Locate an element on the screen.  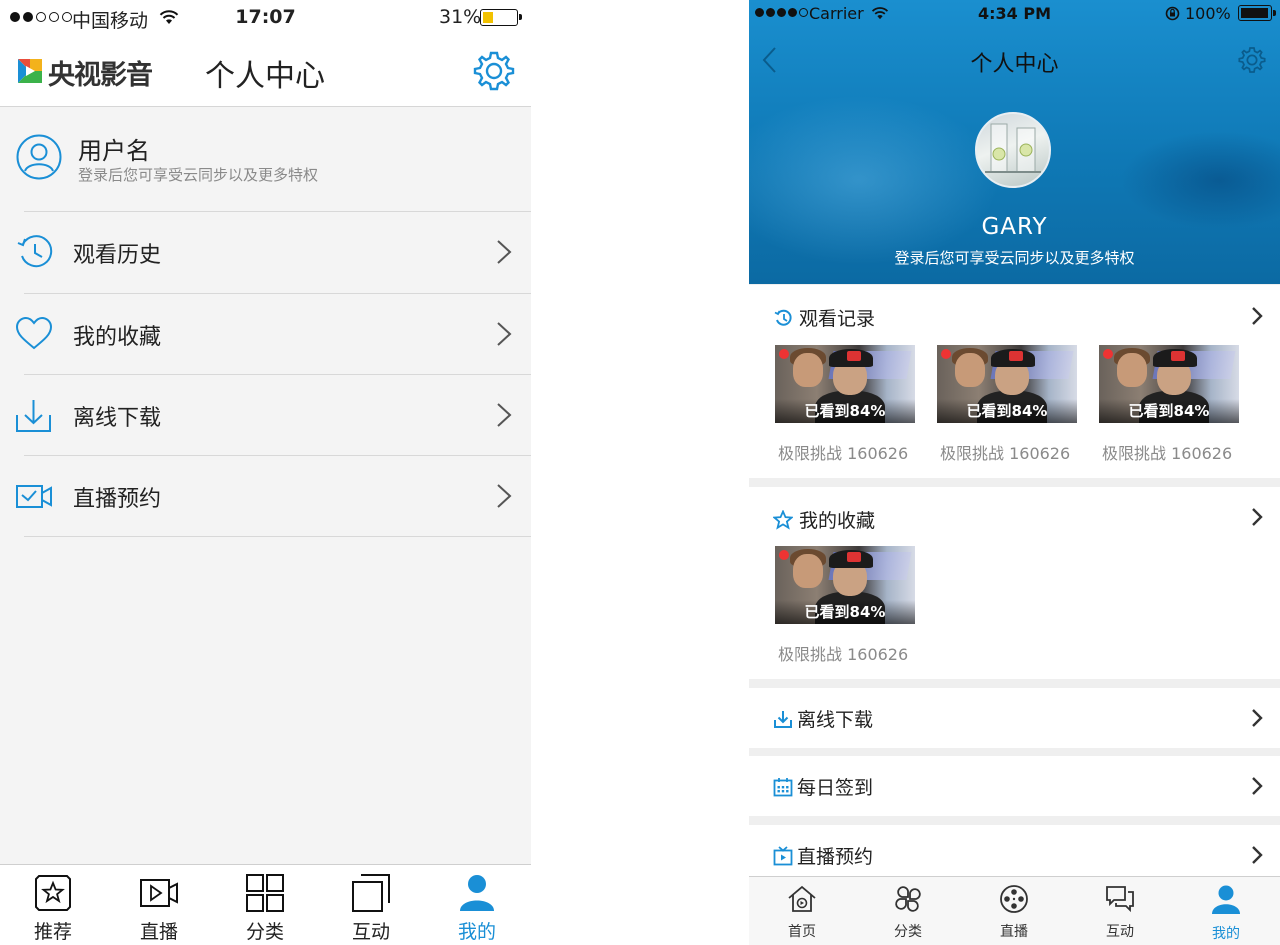
star-icon is located at coordinates (783, 519).